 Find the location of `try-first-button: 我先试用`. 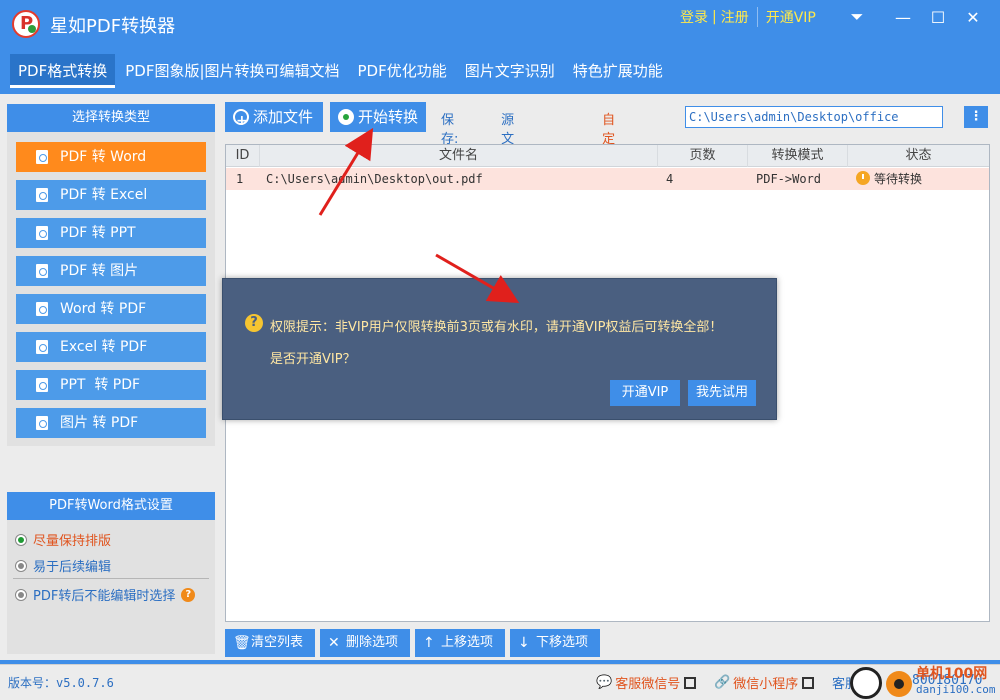

try-first-button: 我先试用 is located at coordinates (722, 393).